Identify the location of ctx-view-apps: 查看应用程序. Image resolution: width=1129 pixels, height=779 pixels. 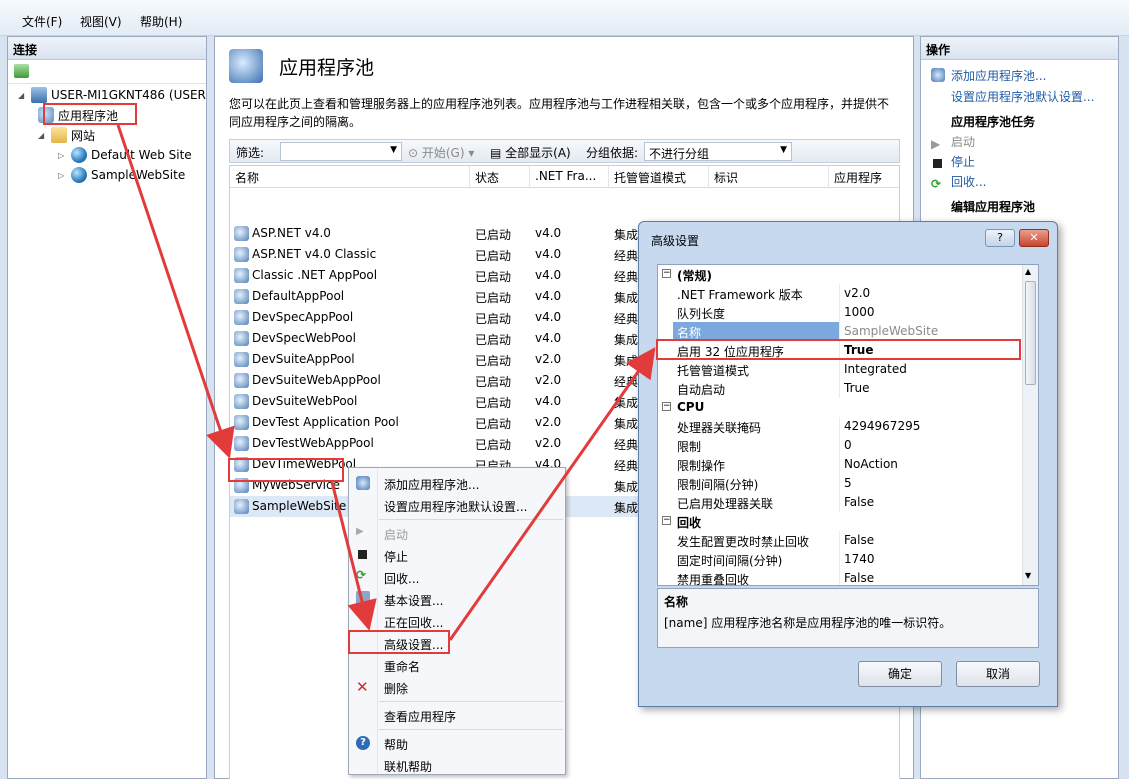
(420, 716).